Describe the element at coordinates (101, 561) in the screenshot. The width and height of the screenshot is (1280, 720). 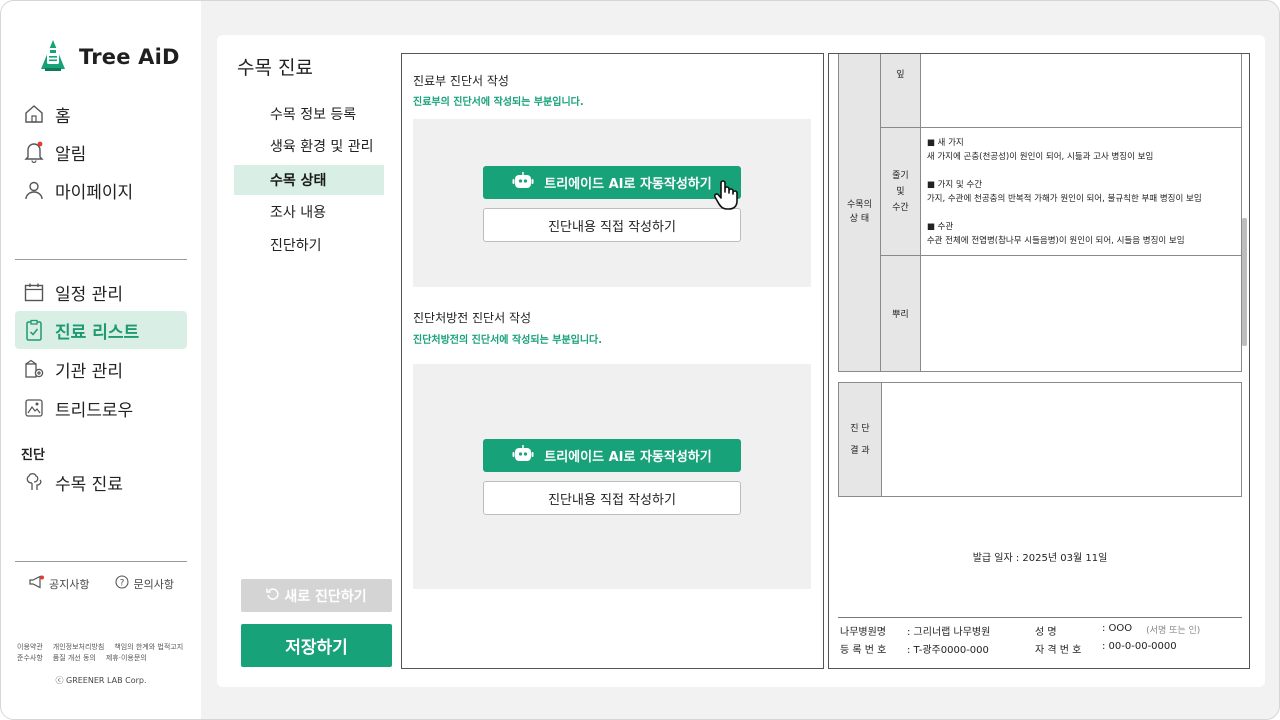
I see `sidebar-footer-divider` at that location.